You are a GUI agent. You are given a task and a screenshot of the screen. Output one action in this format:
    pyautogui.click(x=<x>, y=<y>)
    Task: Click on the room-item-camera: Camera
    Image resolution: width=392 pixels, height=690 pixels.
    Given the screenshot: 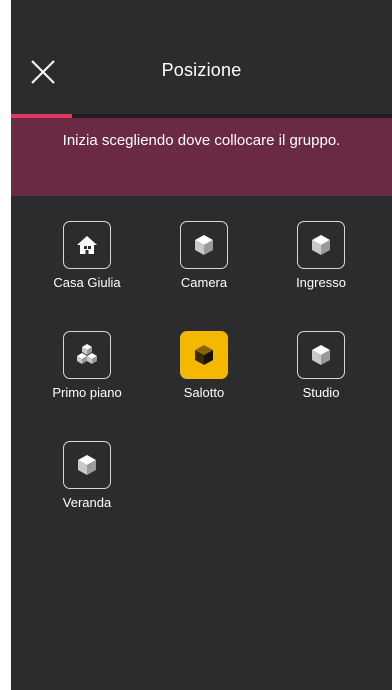 What is the action you would take?
    pyautogui.click(x=204, y=264)
    